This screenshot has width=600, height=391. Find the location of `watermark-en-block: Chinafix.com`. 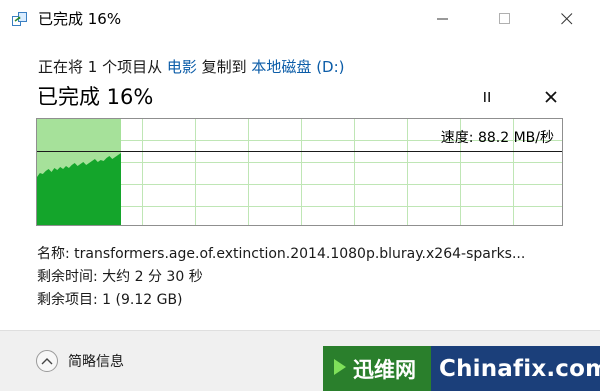

watermark-en-block: Chinafix.com is located at coordinates (515, 368).